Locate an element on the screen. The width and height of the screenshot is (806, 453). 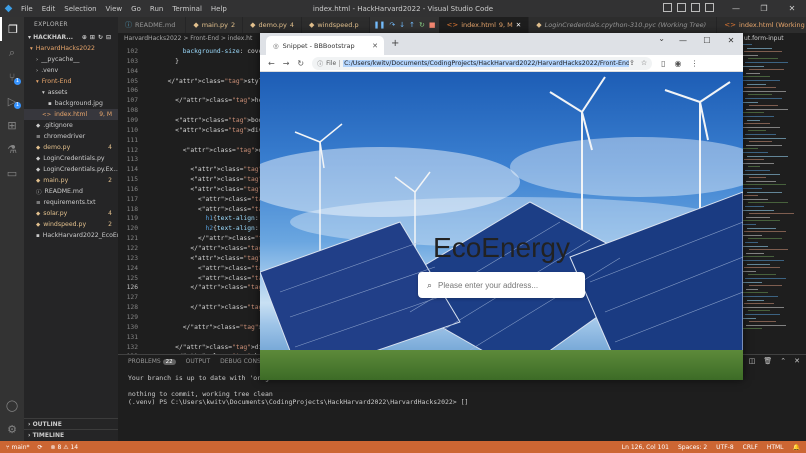
maximize-icon: ❐ is located at coordinates (764, 8).